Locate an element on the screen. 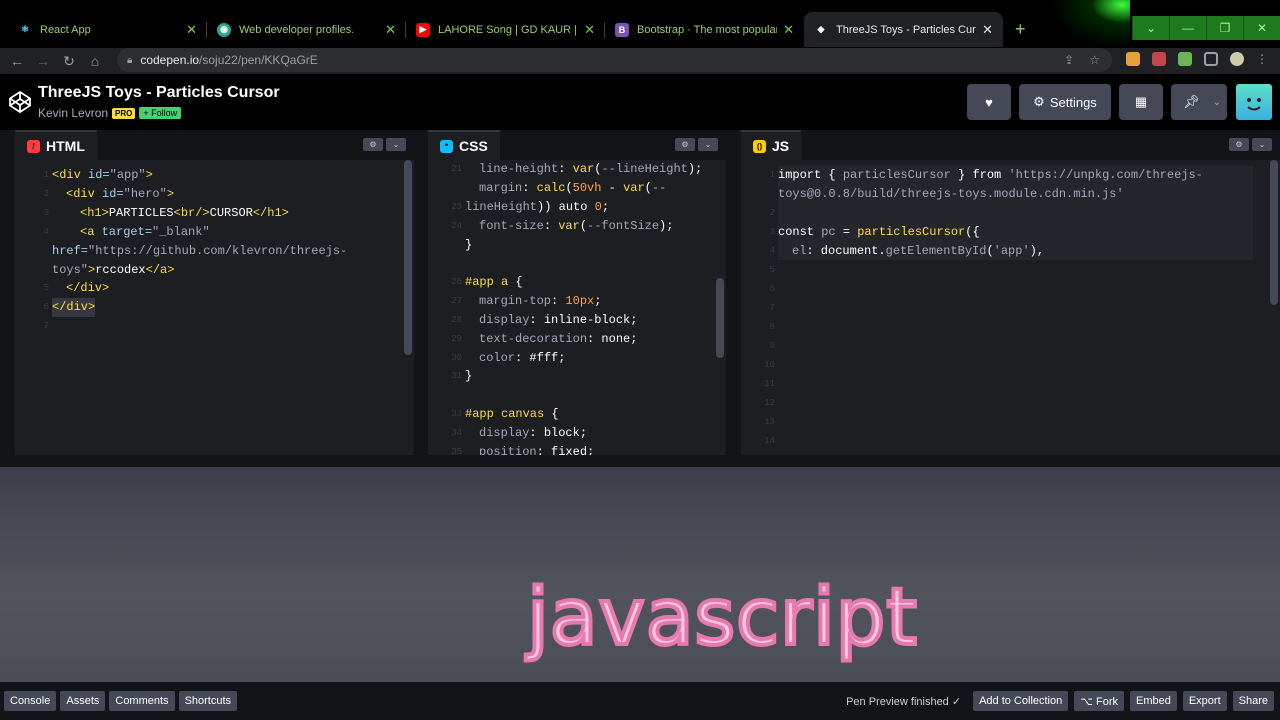 The height and width of the screenshot is (720, 1280). layout-button: ▦ is located at coordinates (1141, 102).